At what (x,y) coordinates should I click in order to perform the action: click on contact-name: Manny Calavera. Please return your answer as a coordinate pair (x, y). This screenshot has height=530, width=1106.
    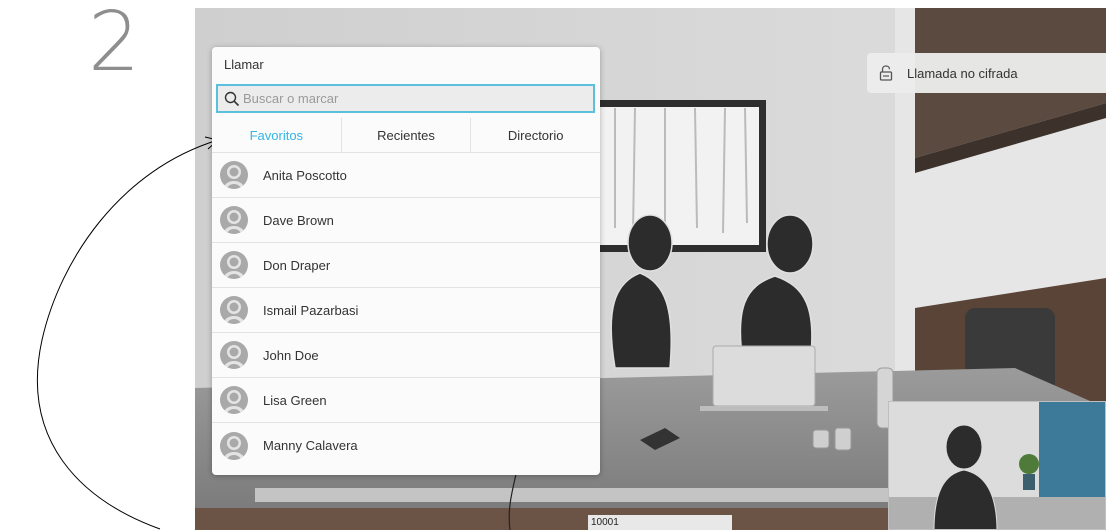
    Looking at the image, I should click on (310, 445).